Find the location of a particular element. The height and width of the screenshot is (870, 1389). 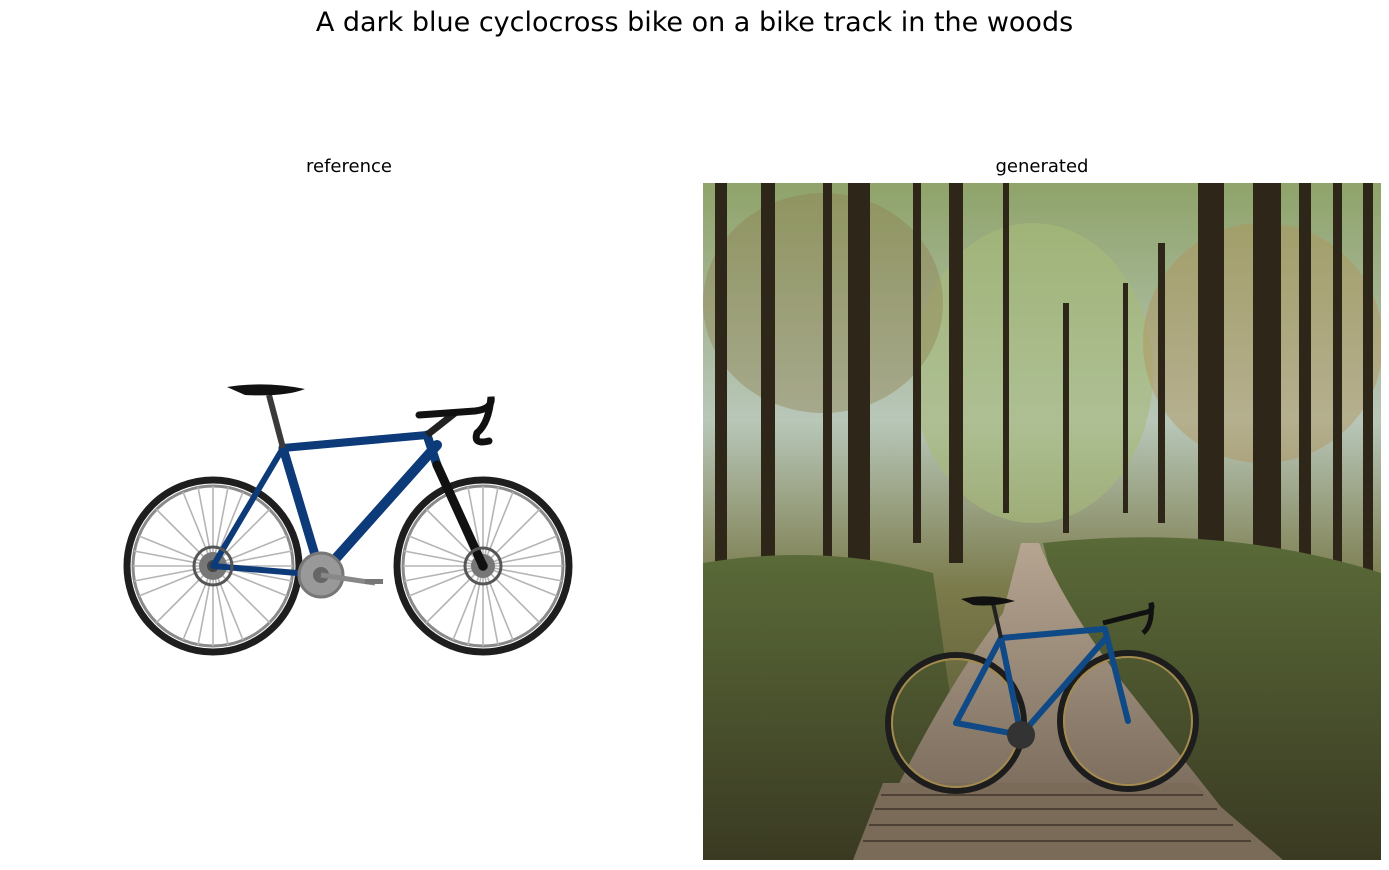

reference-panel-title: reference is located at coordinates (349, 166).